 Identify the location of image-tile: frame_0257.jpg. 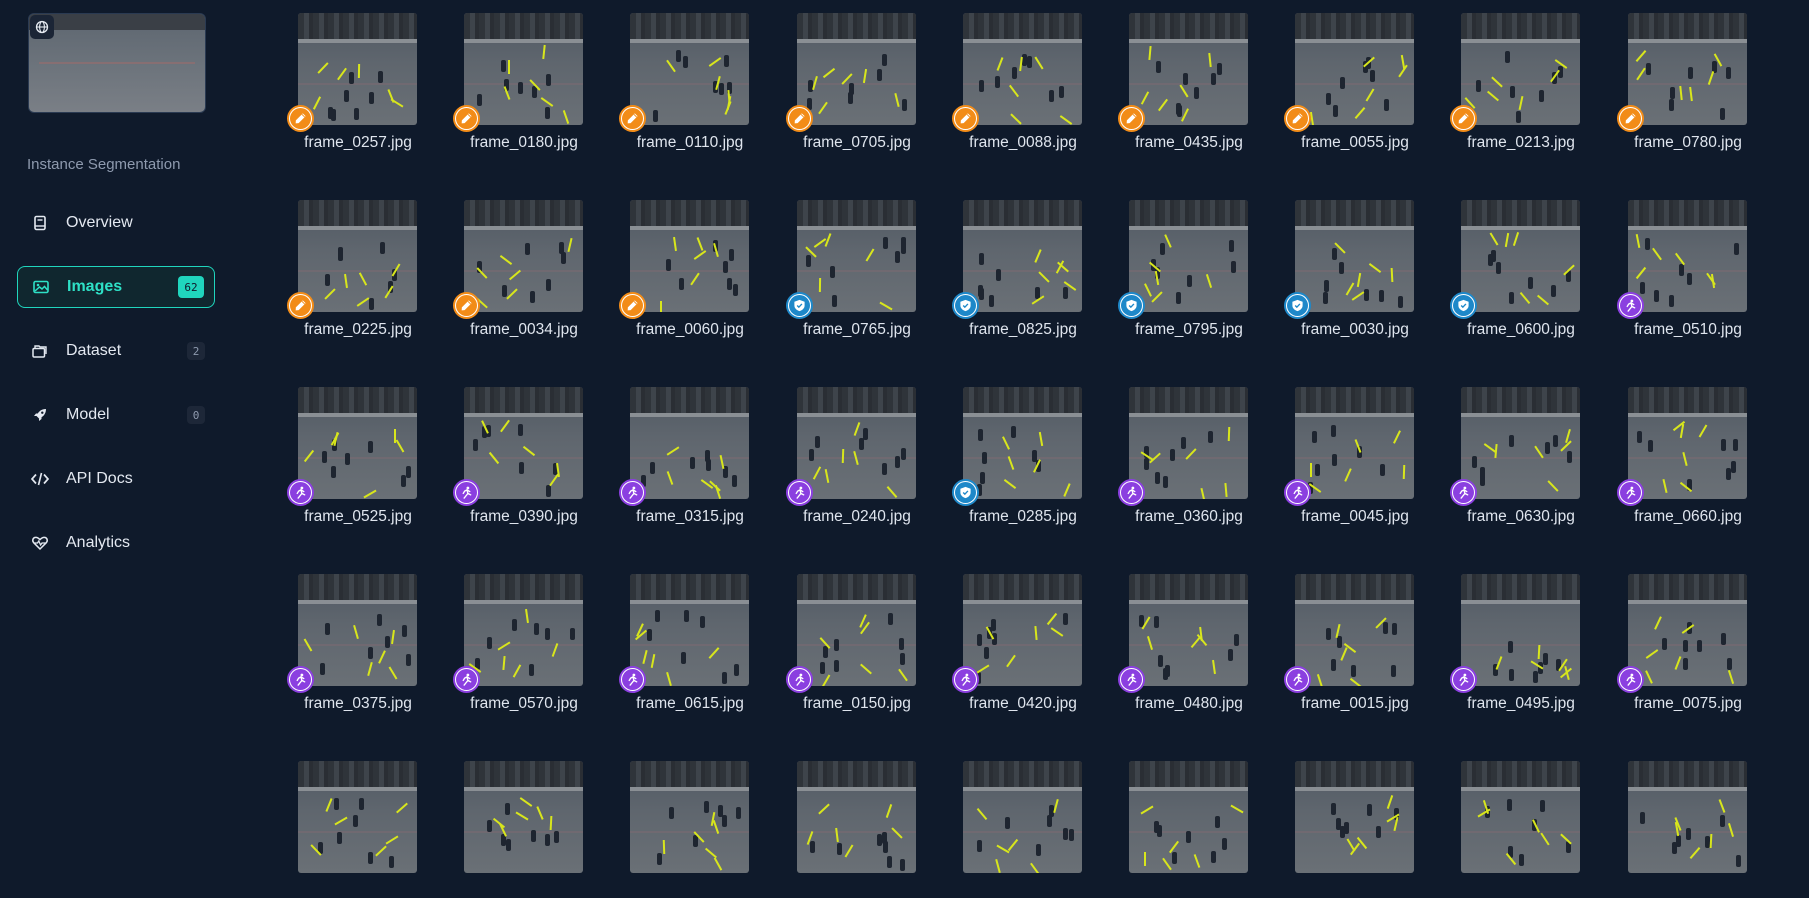
(352, 75).